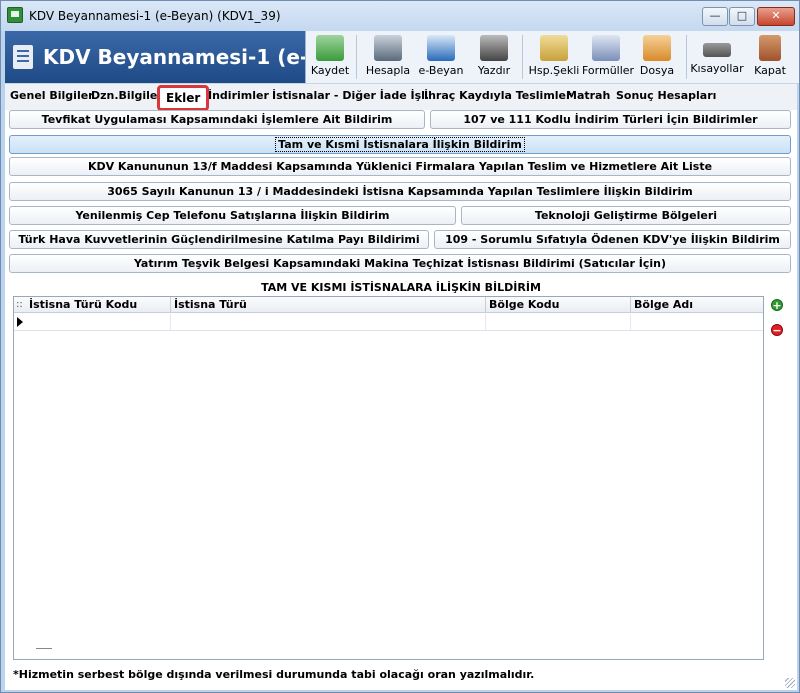  Describe the element at coordinates (777, 305) in the screenshot. I see `add-row-icon: +` at that location.